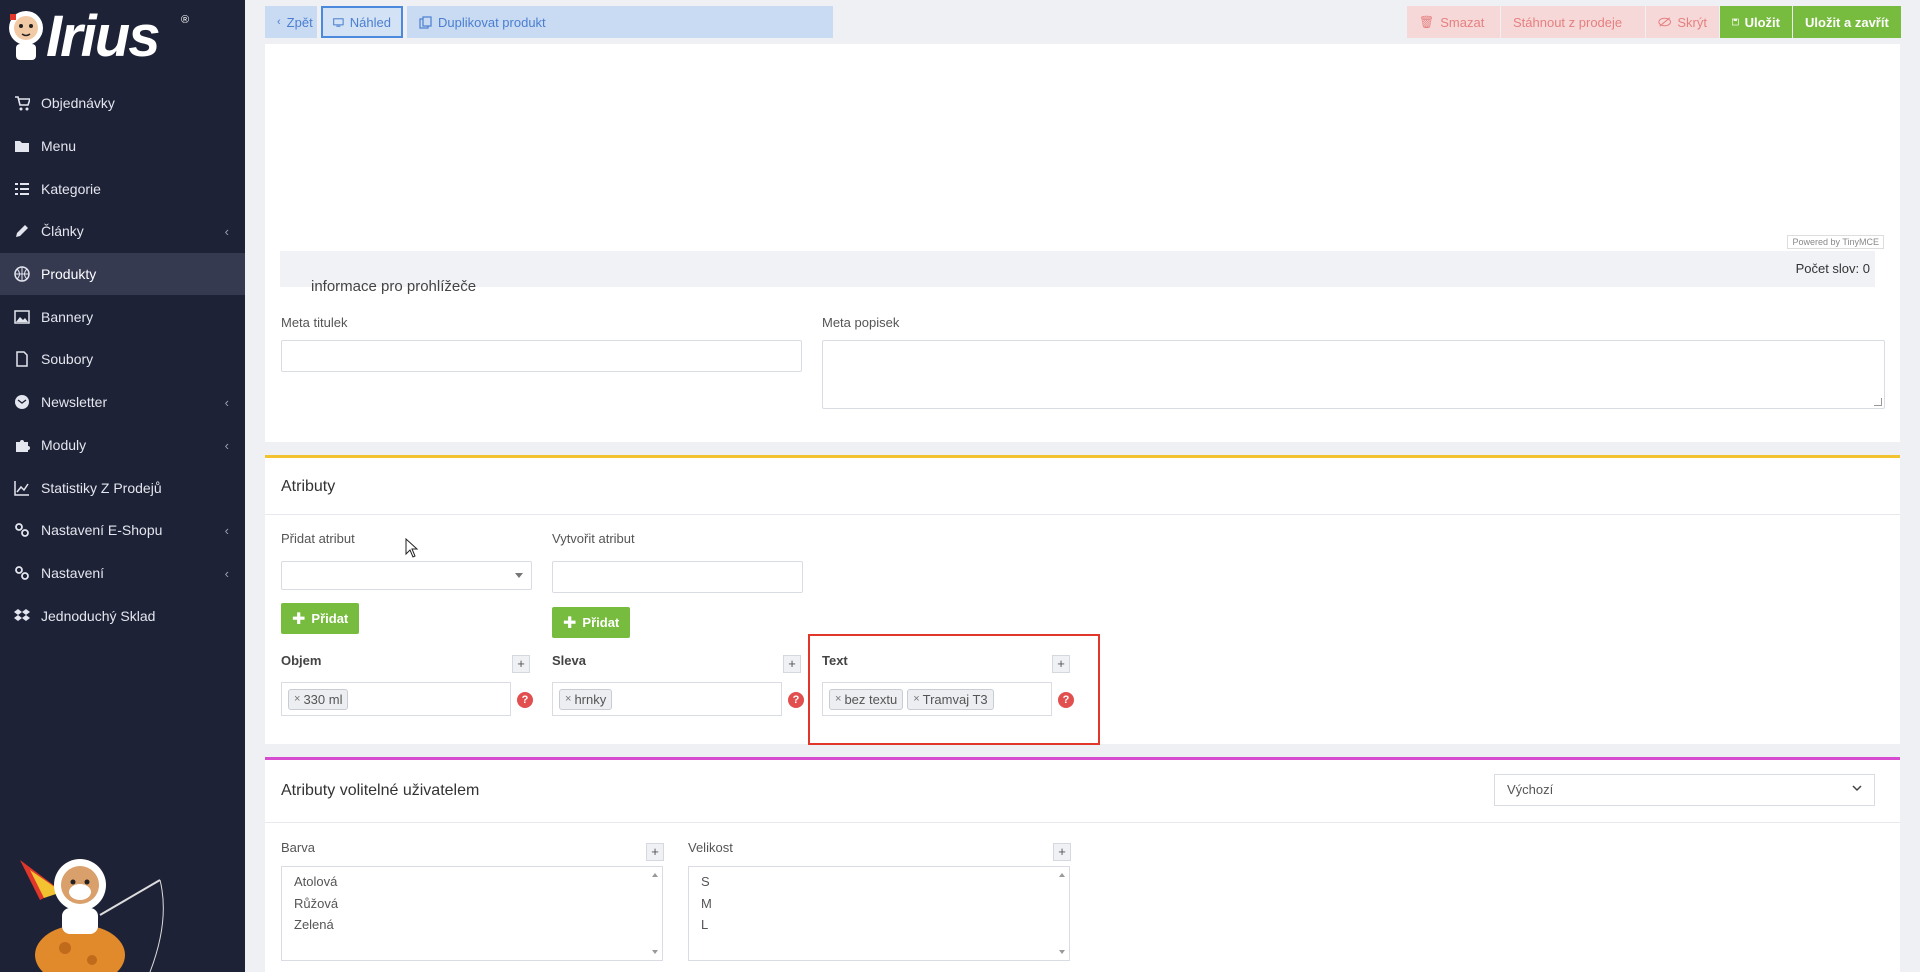  I want to click on back-button: ‹ Zpět, so click(291, 22).